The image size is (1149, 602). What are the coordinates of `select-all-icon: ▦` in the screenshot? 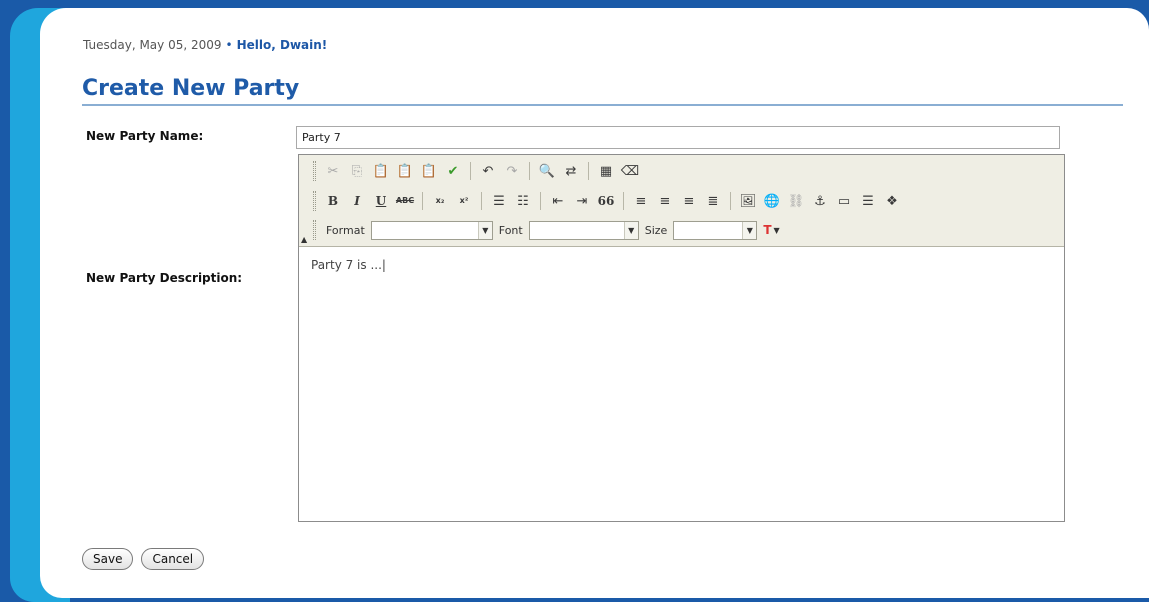 It's located at (606, 171).